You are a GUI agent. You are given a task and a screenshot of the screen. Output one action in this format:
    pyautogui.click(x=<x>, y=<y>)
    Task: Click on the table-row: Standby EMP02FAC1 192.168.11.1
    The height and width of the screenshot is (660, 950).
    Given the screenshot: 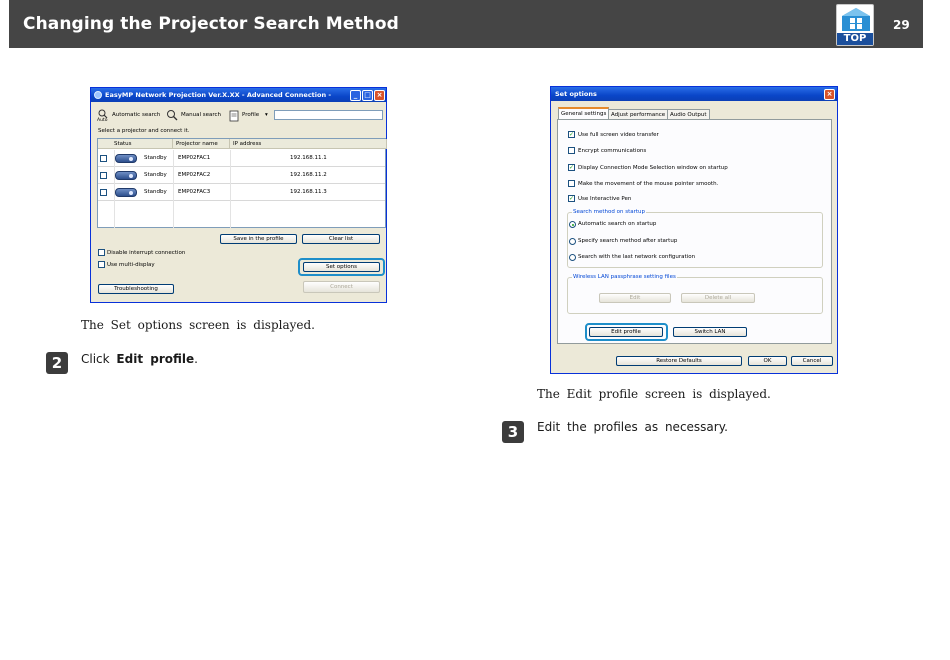 What is the action you would take?
    pyautogui.click(x=241, y=158)
    